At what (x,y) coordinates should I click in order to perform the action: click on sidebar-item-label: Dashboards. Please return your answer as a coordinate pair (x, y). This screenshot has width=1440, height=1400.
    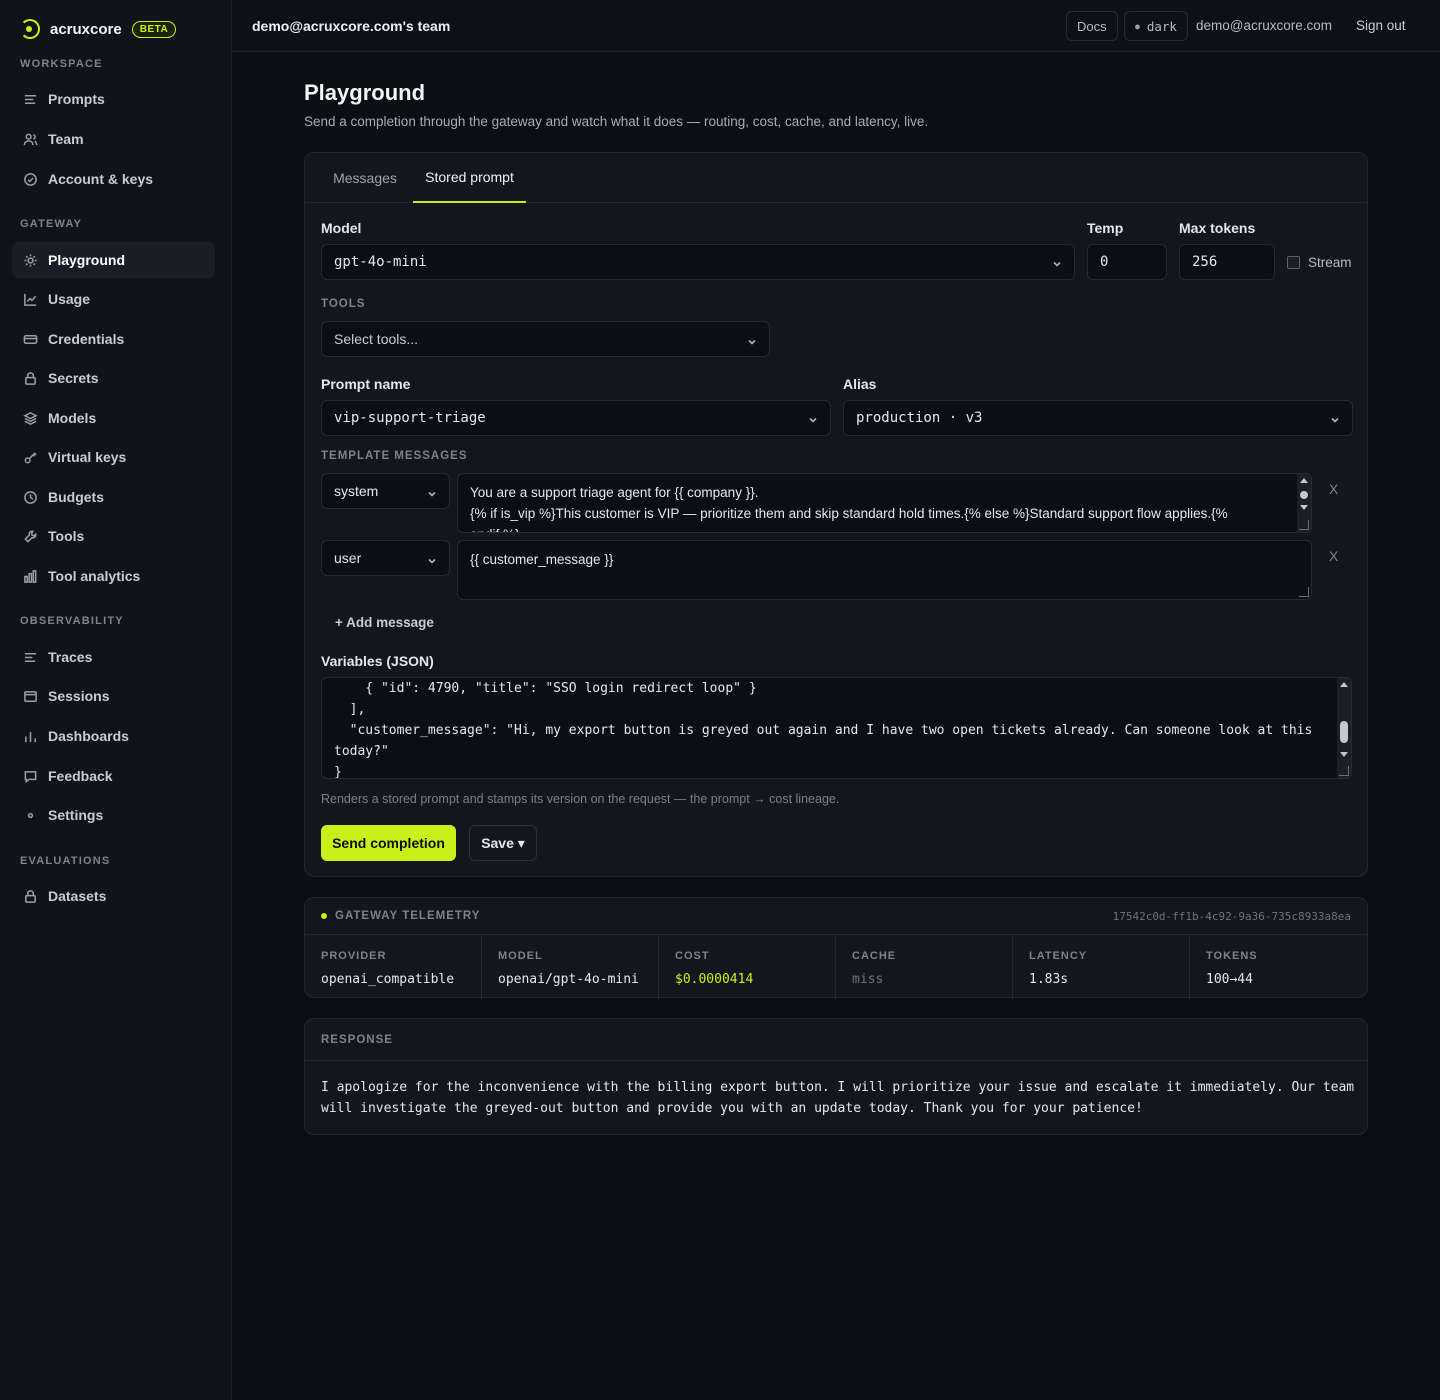
    Looking at the image, I should click on (88, 736).